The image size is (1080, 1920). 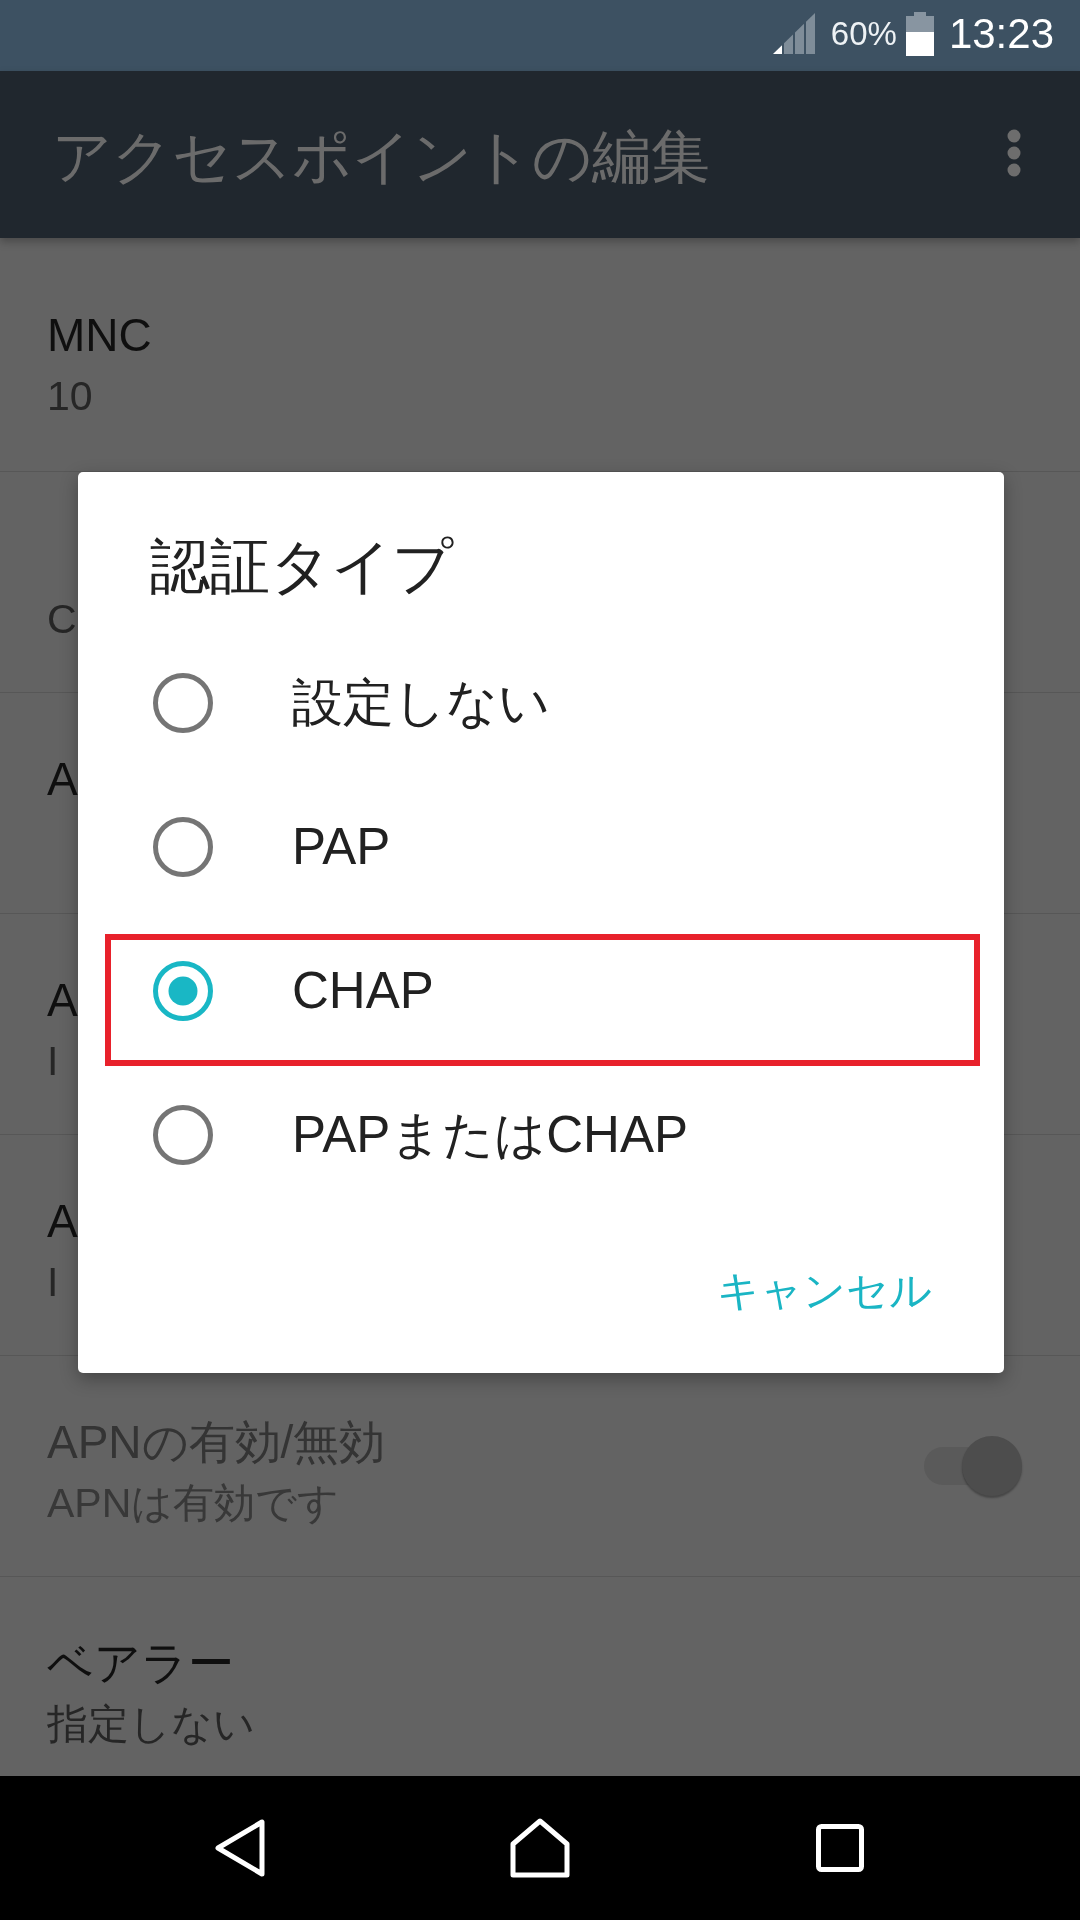 I want to click on more-menu-icon, so click(x=1014, y=152).